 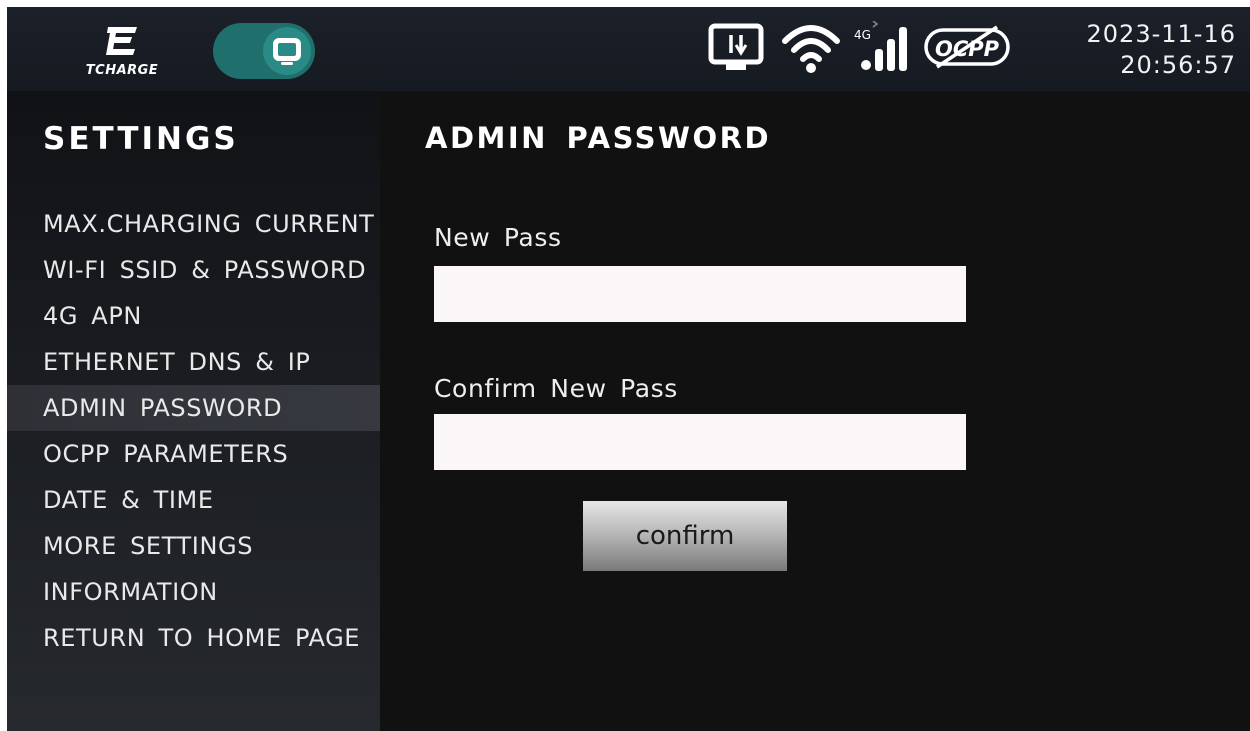 I want to click on tcharge-logo: TCHARGE, so click(x=122, y=51).